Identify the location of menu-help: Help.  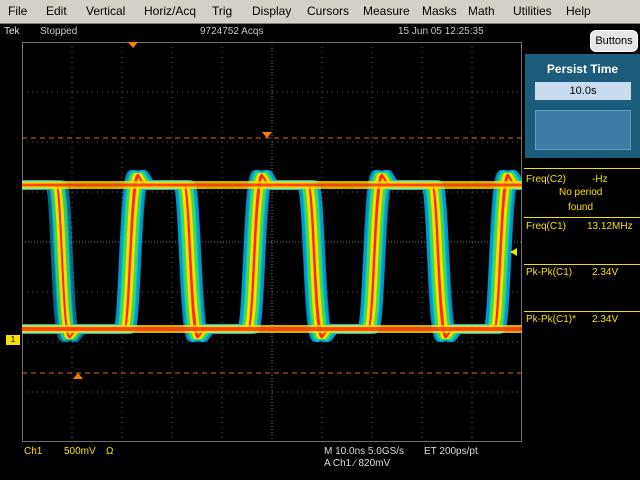
(578, 11).